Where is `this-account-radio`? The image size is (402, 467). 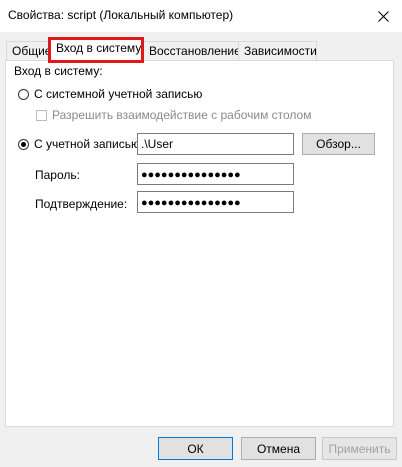
this-account-radio is located at coordinates (23, 144).